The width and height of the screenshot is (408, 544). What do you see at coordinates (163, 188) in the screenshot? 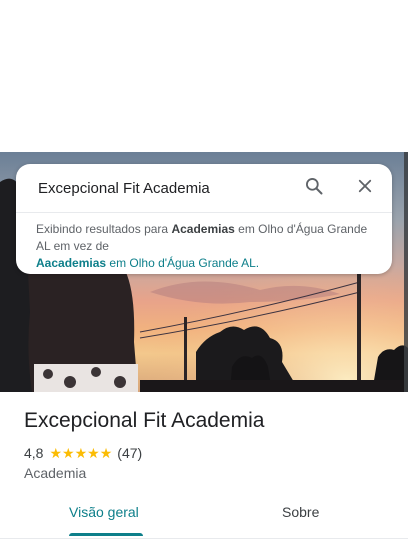
I see `search-input` at bounding box center [163, 188].